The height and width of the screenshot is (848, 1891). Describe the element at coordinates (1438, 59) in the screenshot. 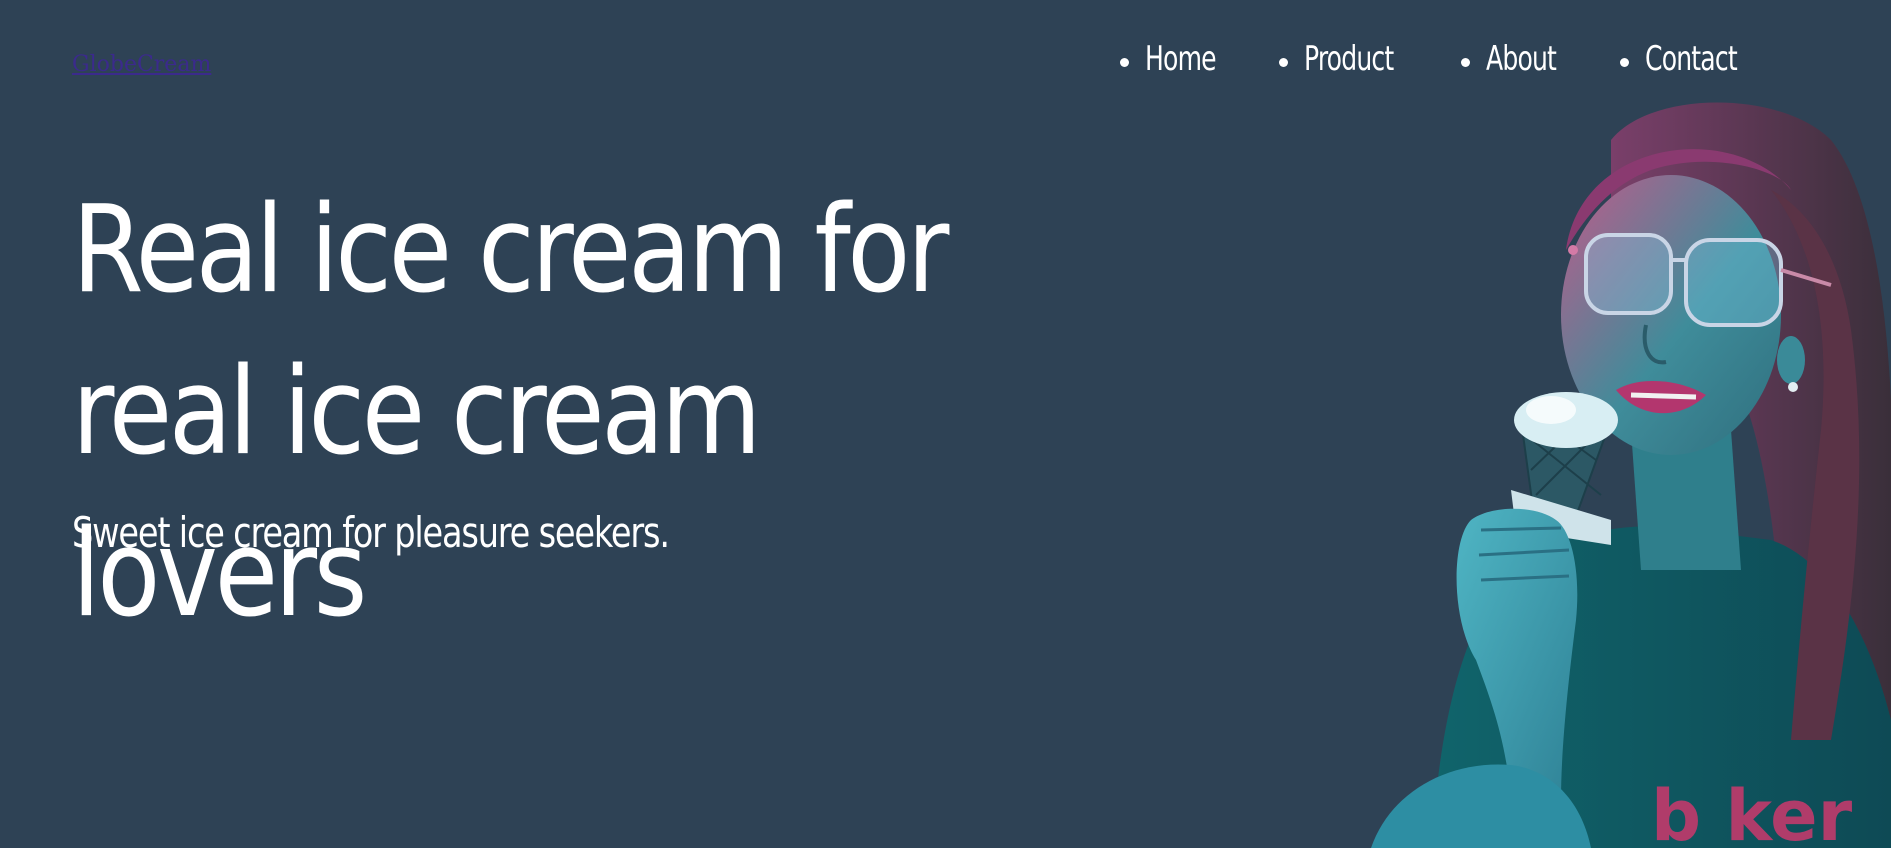

I see `main-nav: Home Product About Contact` at that location.